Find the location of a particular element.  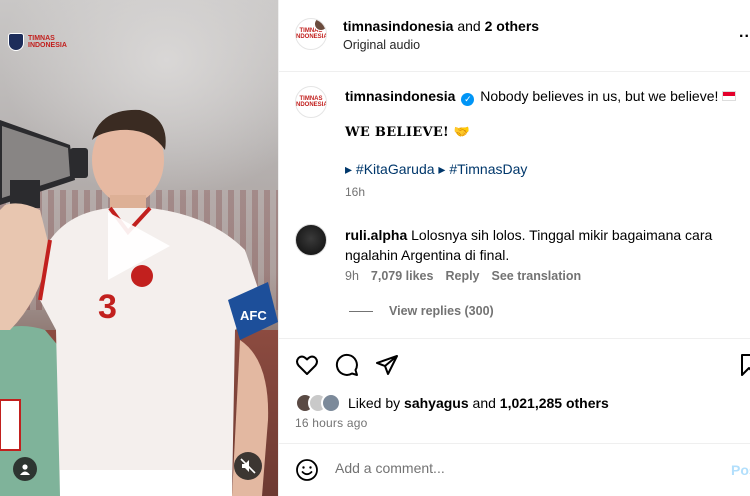

commenter-avatar is located at coordinates (311, 240).